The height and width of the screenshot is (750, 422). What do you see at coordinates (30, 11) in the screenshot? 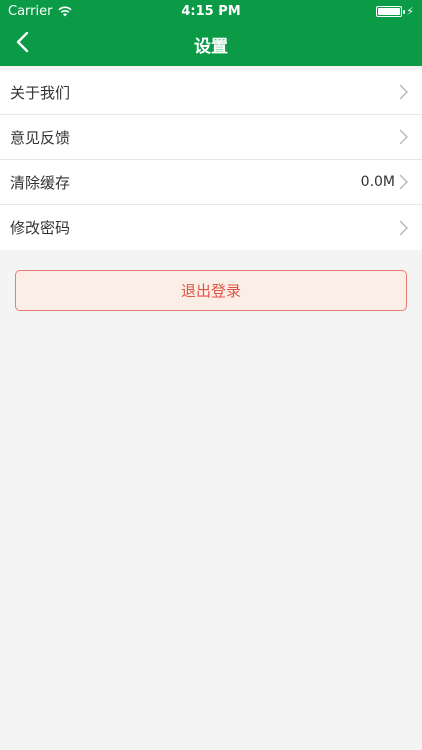
I see `carrier-label: Carrier` at bounding box center [30, 11].